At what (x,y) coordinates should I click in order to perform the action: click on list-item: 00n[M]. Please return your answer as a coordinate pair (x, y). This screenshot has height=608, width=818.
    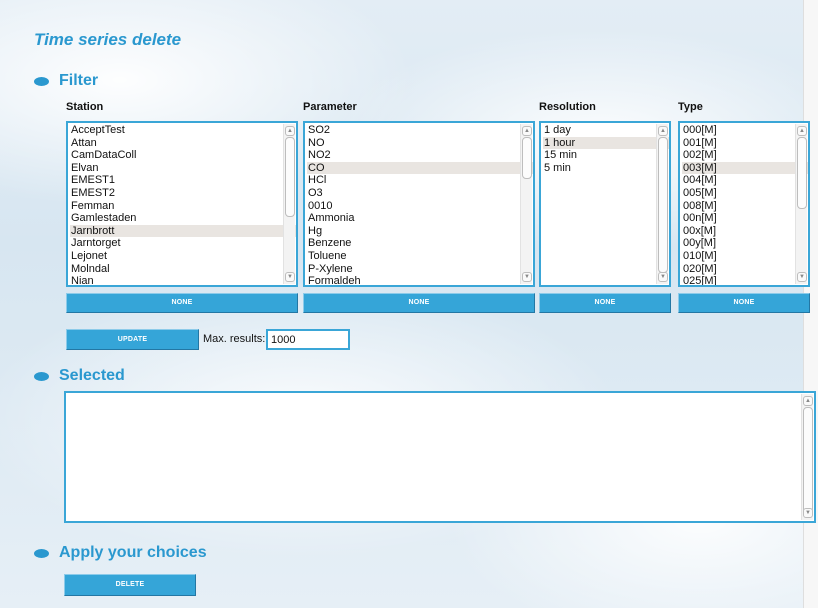
    Looking at the image, I should click on (745, 218).